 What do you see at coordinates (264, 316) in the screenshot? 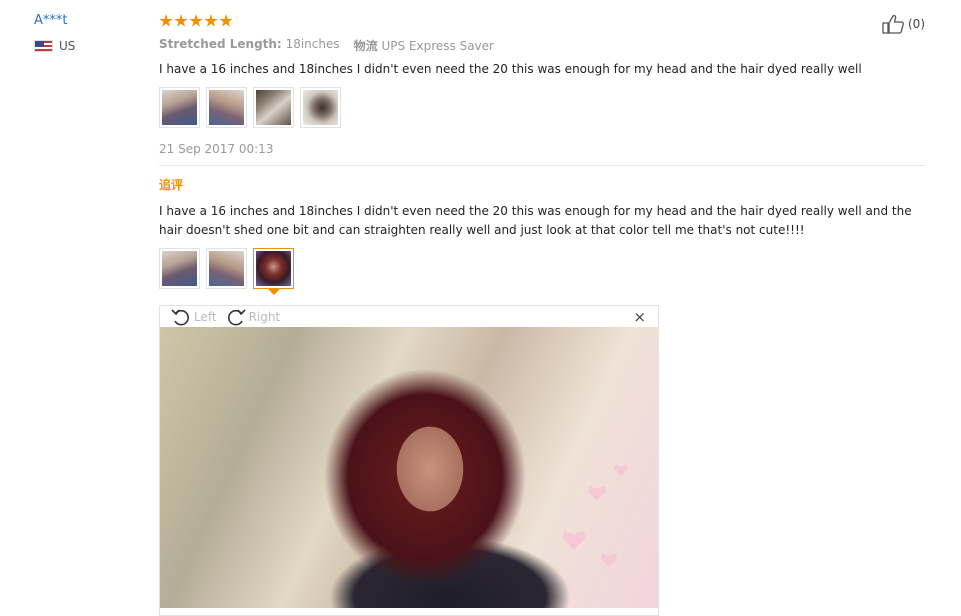
I see `rotate-right-label: Right` at bounding box center [264, 316].